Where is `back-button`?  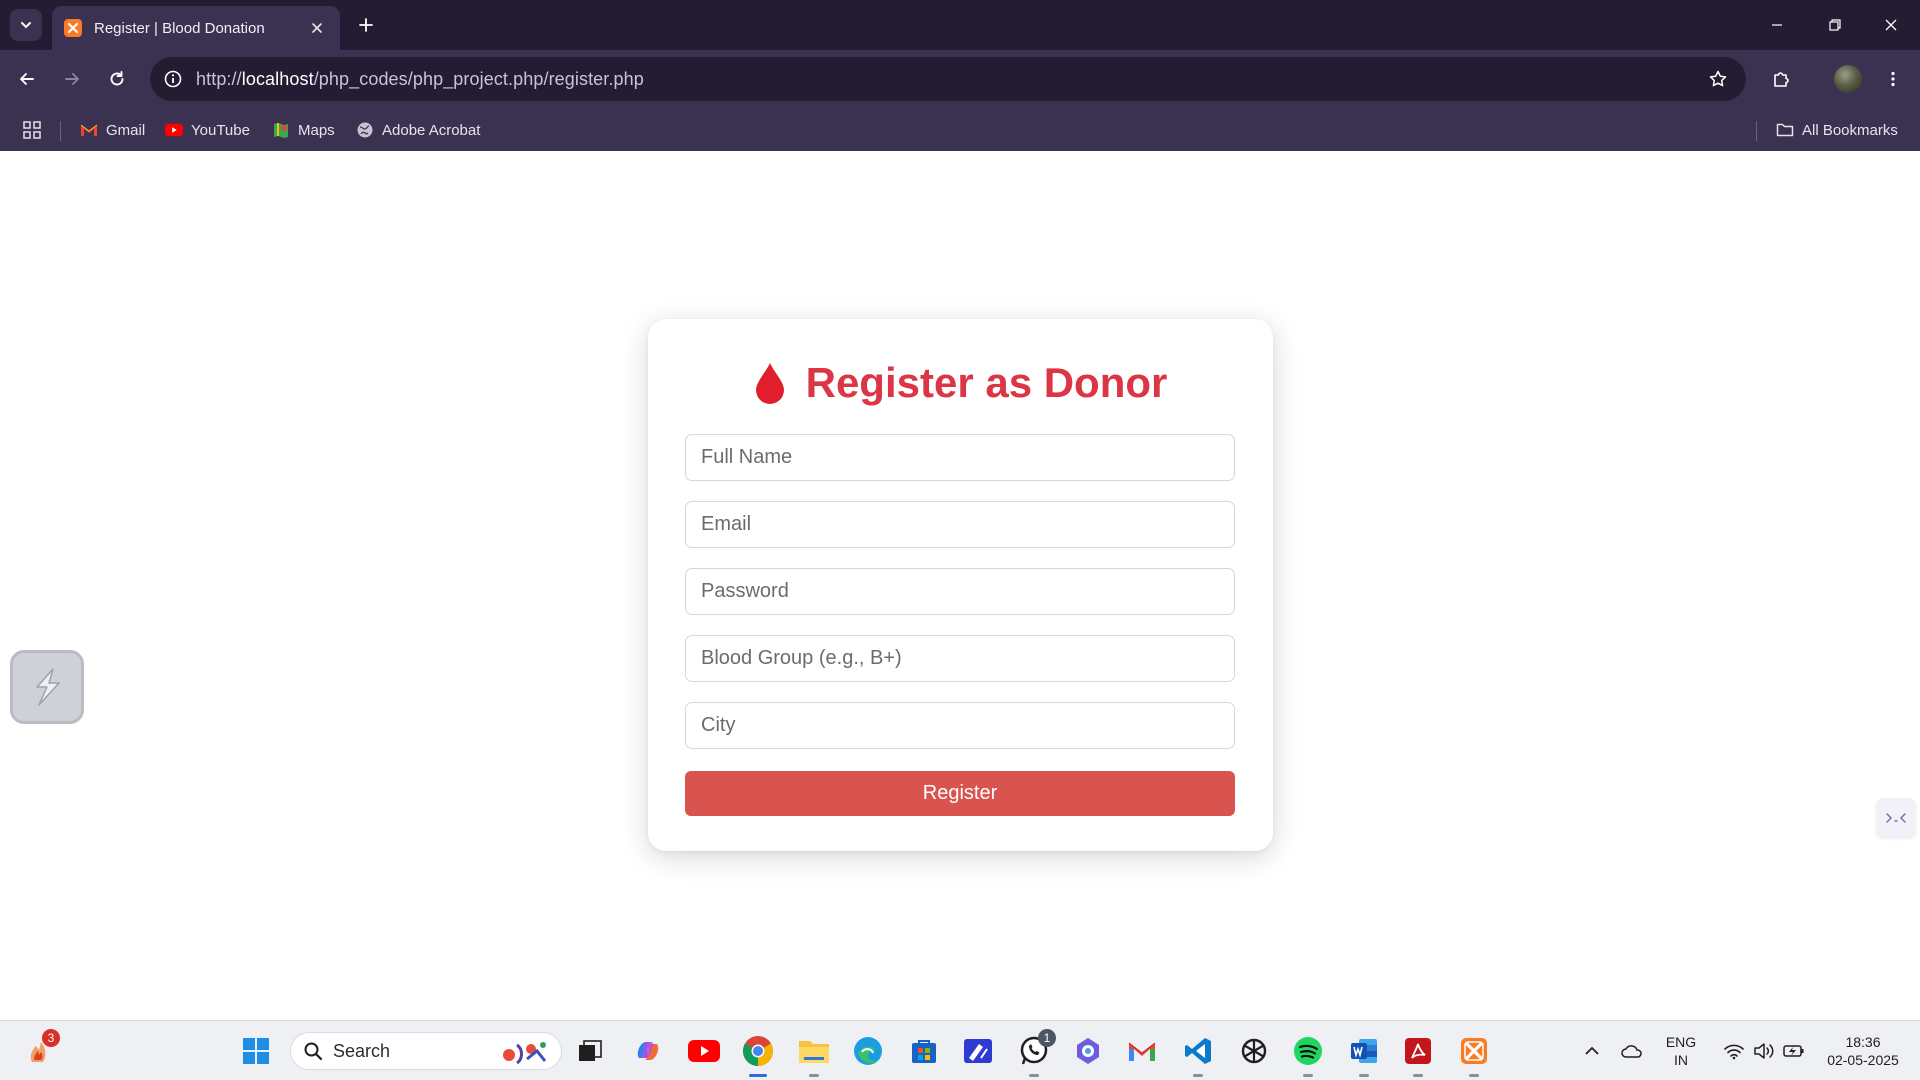 back-button is located at coordinates (27, 79).